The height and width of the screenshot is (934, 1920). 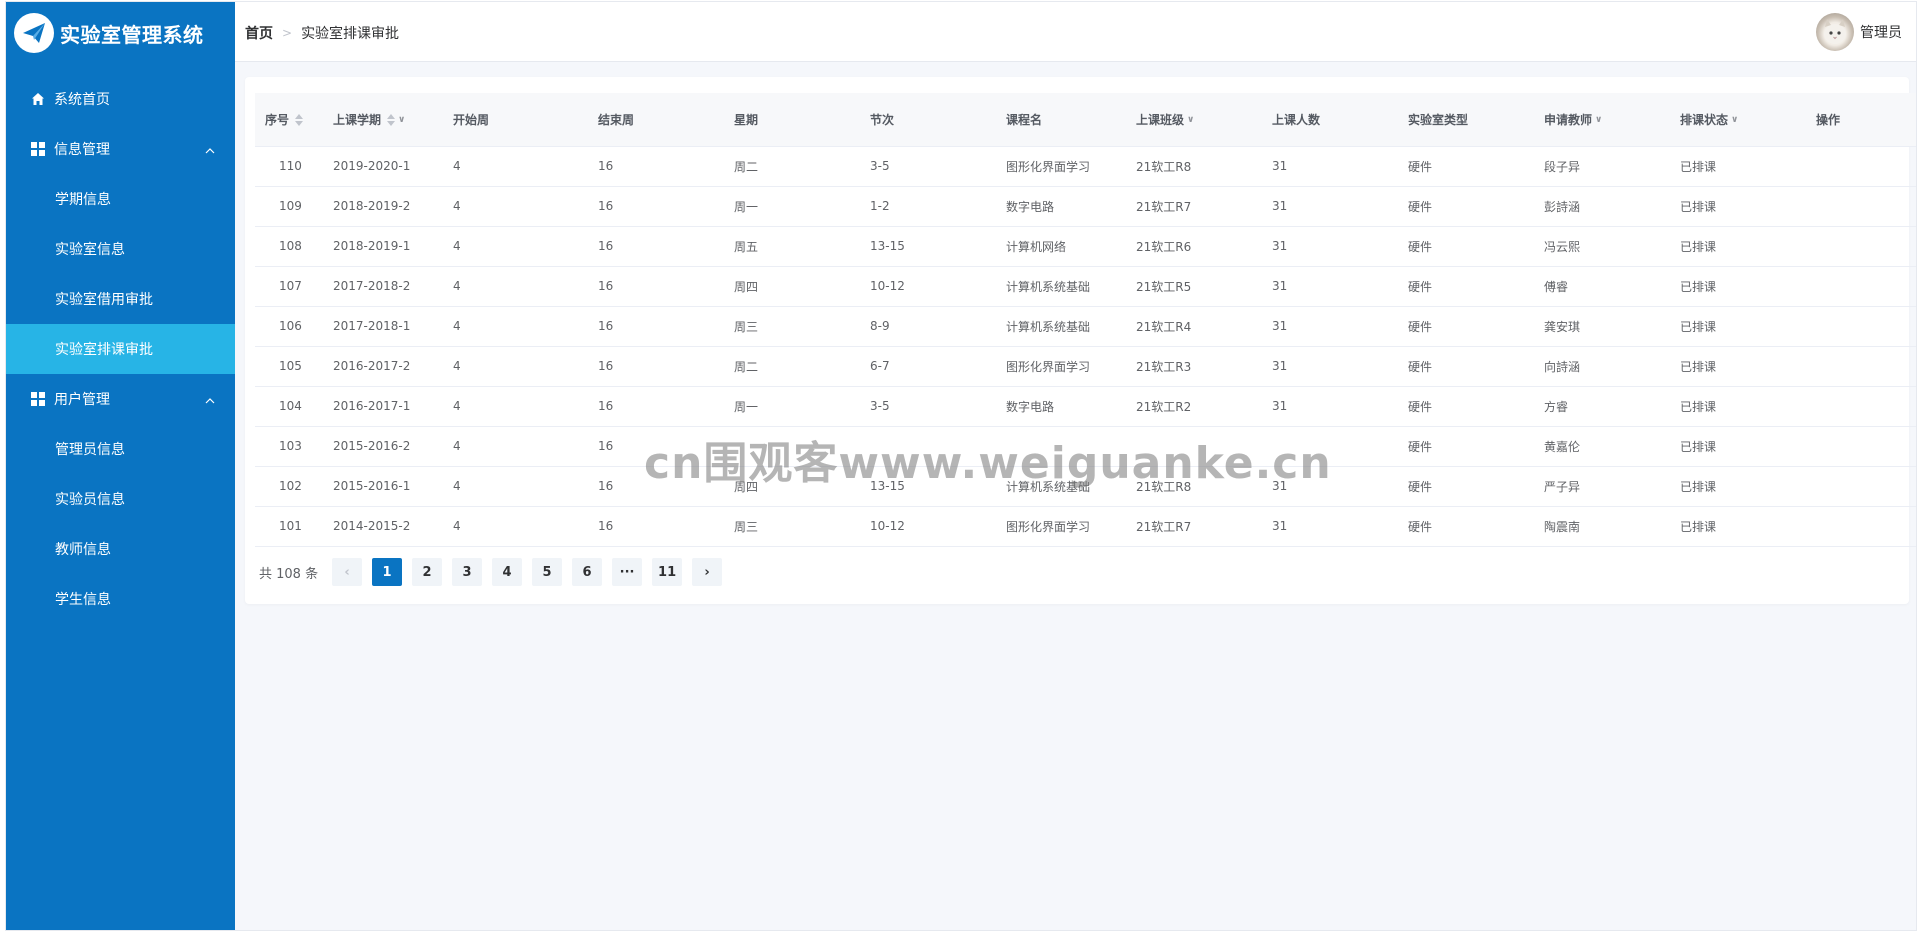 What do you see at coordinates (383, 166) in the screenshot?
I see `table-cell: 2019-2020-1` at bounding box center [383, 166].